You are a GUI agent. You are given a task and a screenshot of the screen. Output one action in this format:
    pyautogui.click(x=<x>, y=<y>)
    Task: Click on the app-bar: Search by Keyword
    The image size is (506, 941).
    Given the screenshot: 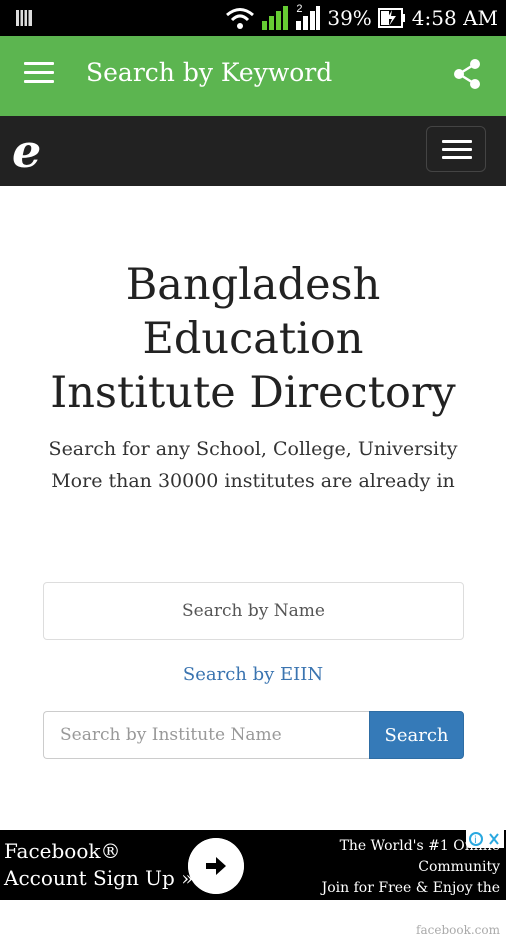 What is the action you would take?
    pyautogui.click(x=253, y=76)
    